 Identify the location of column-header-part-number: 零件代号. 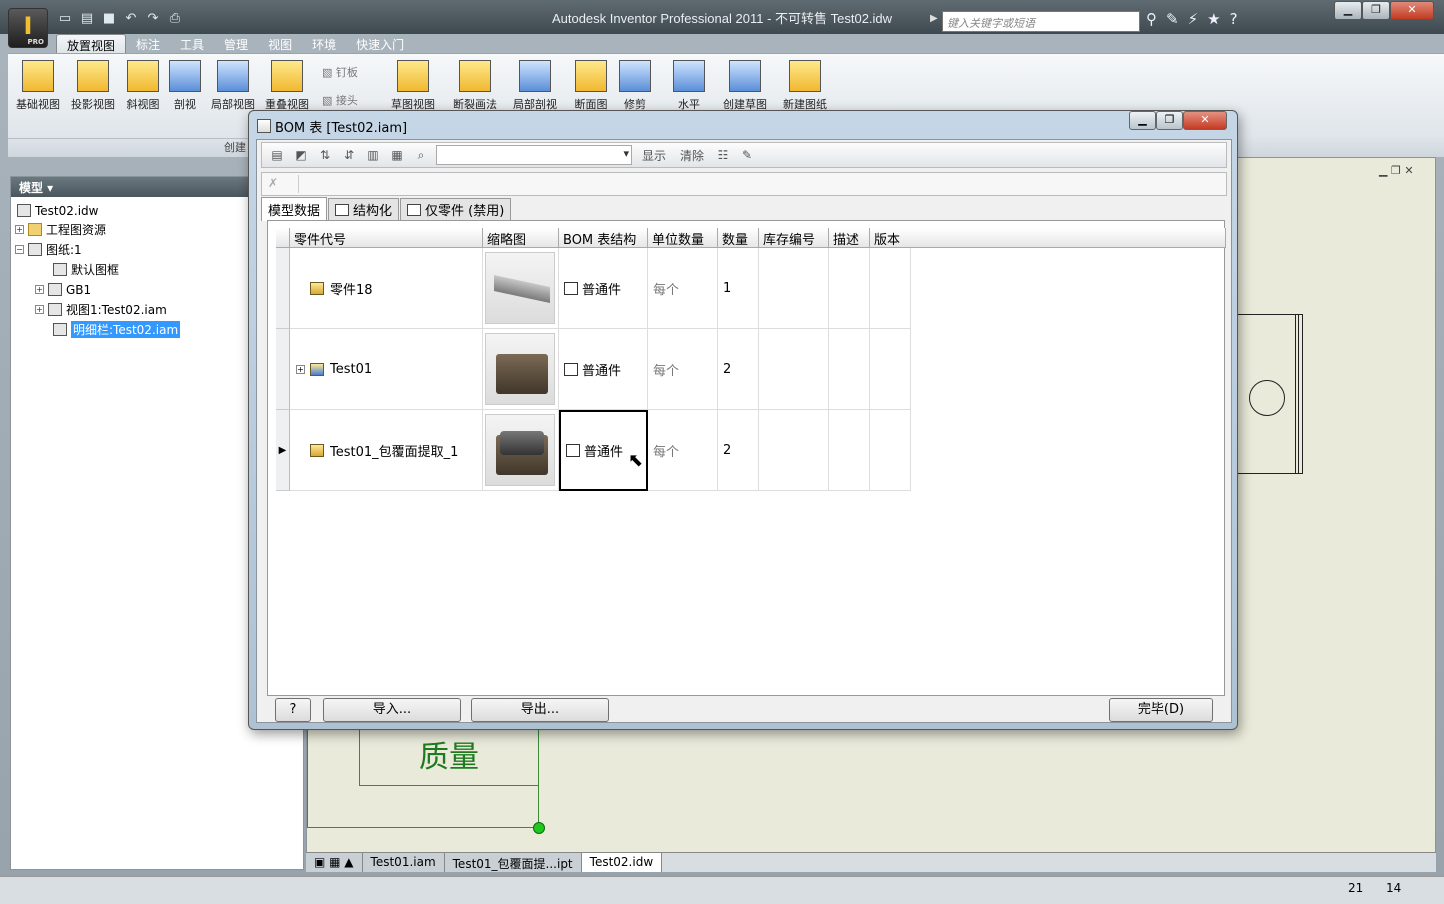
(386, 238).